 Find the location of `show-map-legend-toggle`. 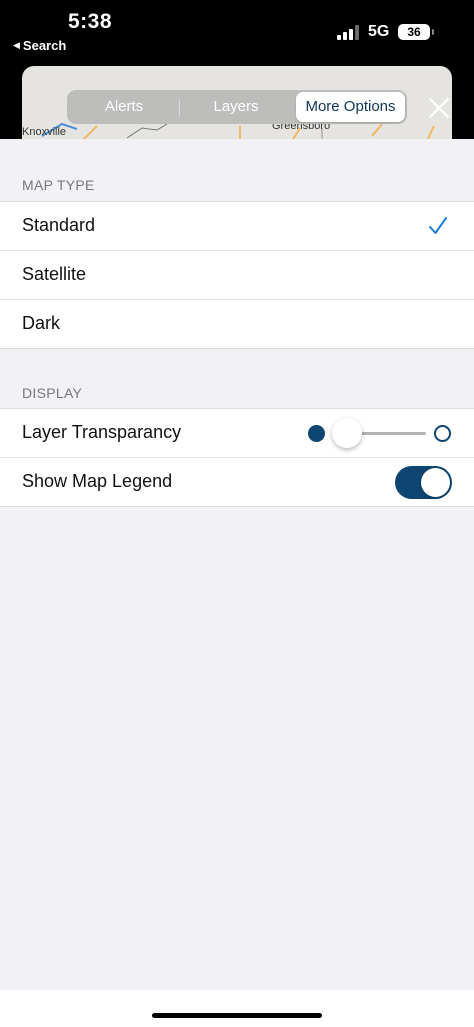

show-map-legend-toggle is located at coordinates (423, 482).